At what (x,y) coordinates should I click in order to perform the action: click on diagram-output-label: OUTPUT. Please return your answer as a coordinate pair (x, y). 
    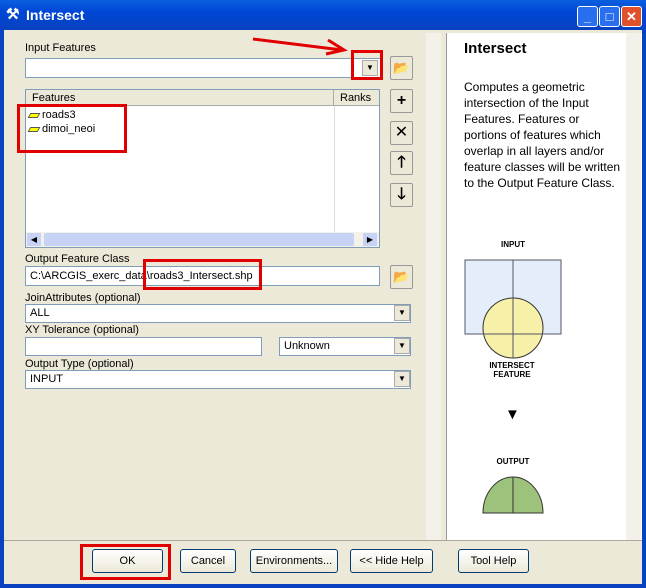
    Looking at the image, I should click on (513, 461).